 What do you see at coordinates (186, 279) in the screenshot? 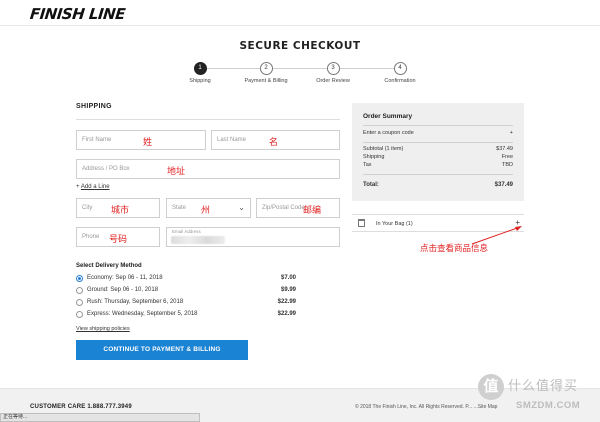
I see `delivery-option-economy: Economy: Sep 06 - 11, 2018 $7.00` at bounding box center [186, 279].